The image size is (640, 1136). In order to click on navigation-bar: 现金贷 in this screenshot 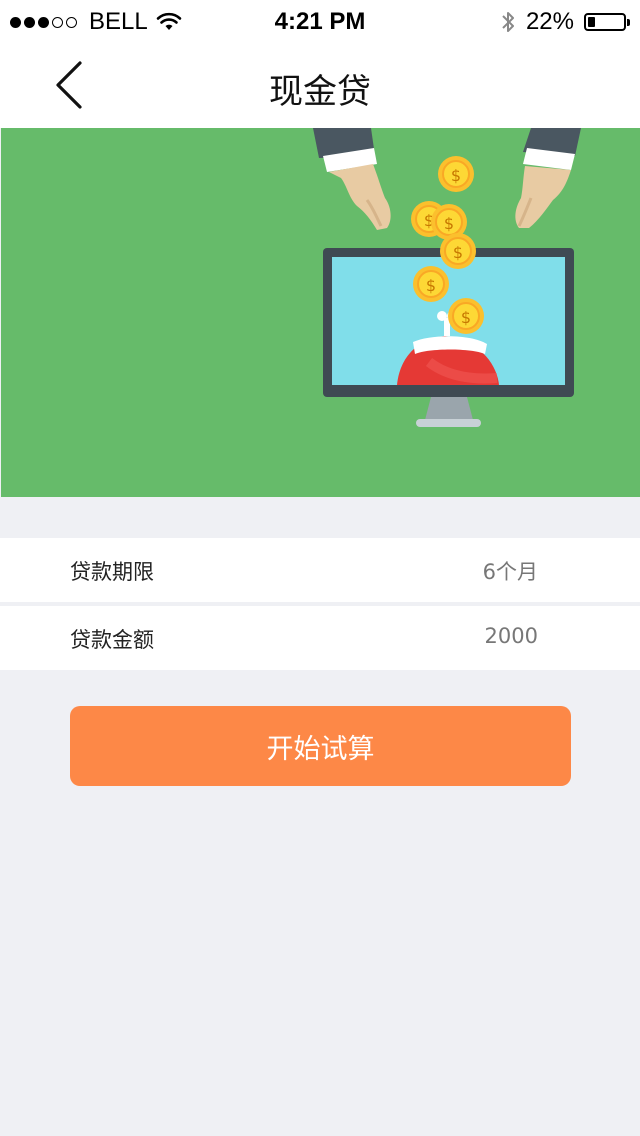, I will do `click(320, 86)`.